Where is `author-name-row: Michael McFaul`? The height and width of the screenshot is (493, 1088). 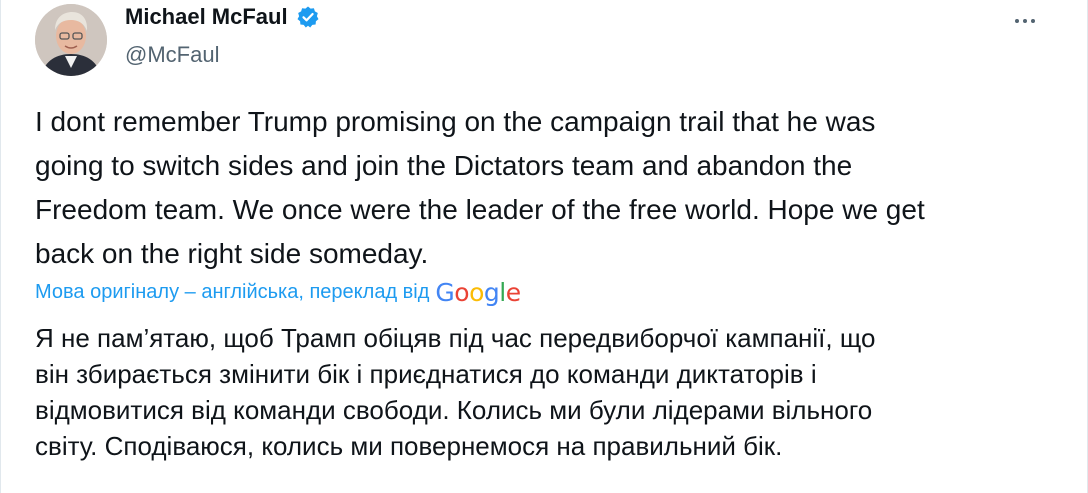 author-name-row: Michael McFaul is located at coordinates (222, 17).